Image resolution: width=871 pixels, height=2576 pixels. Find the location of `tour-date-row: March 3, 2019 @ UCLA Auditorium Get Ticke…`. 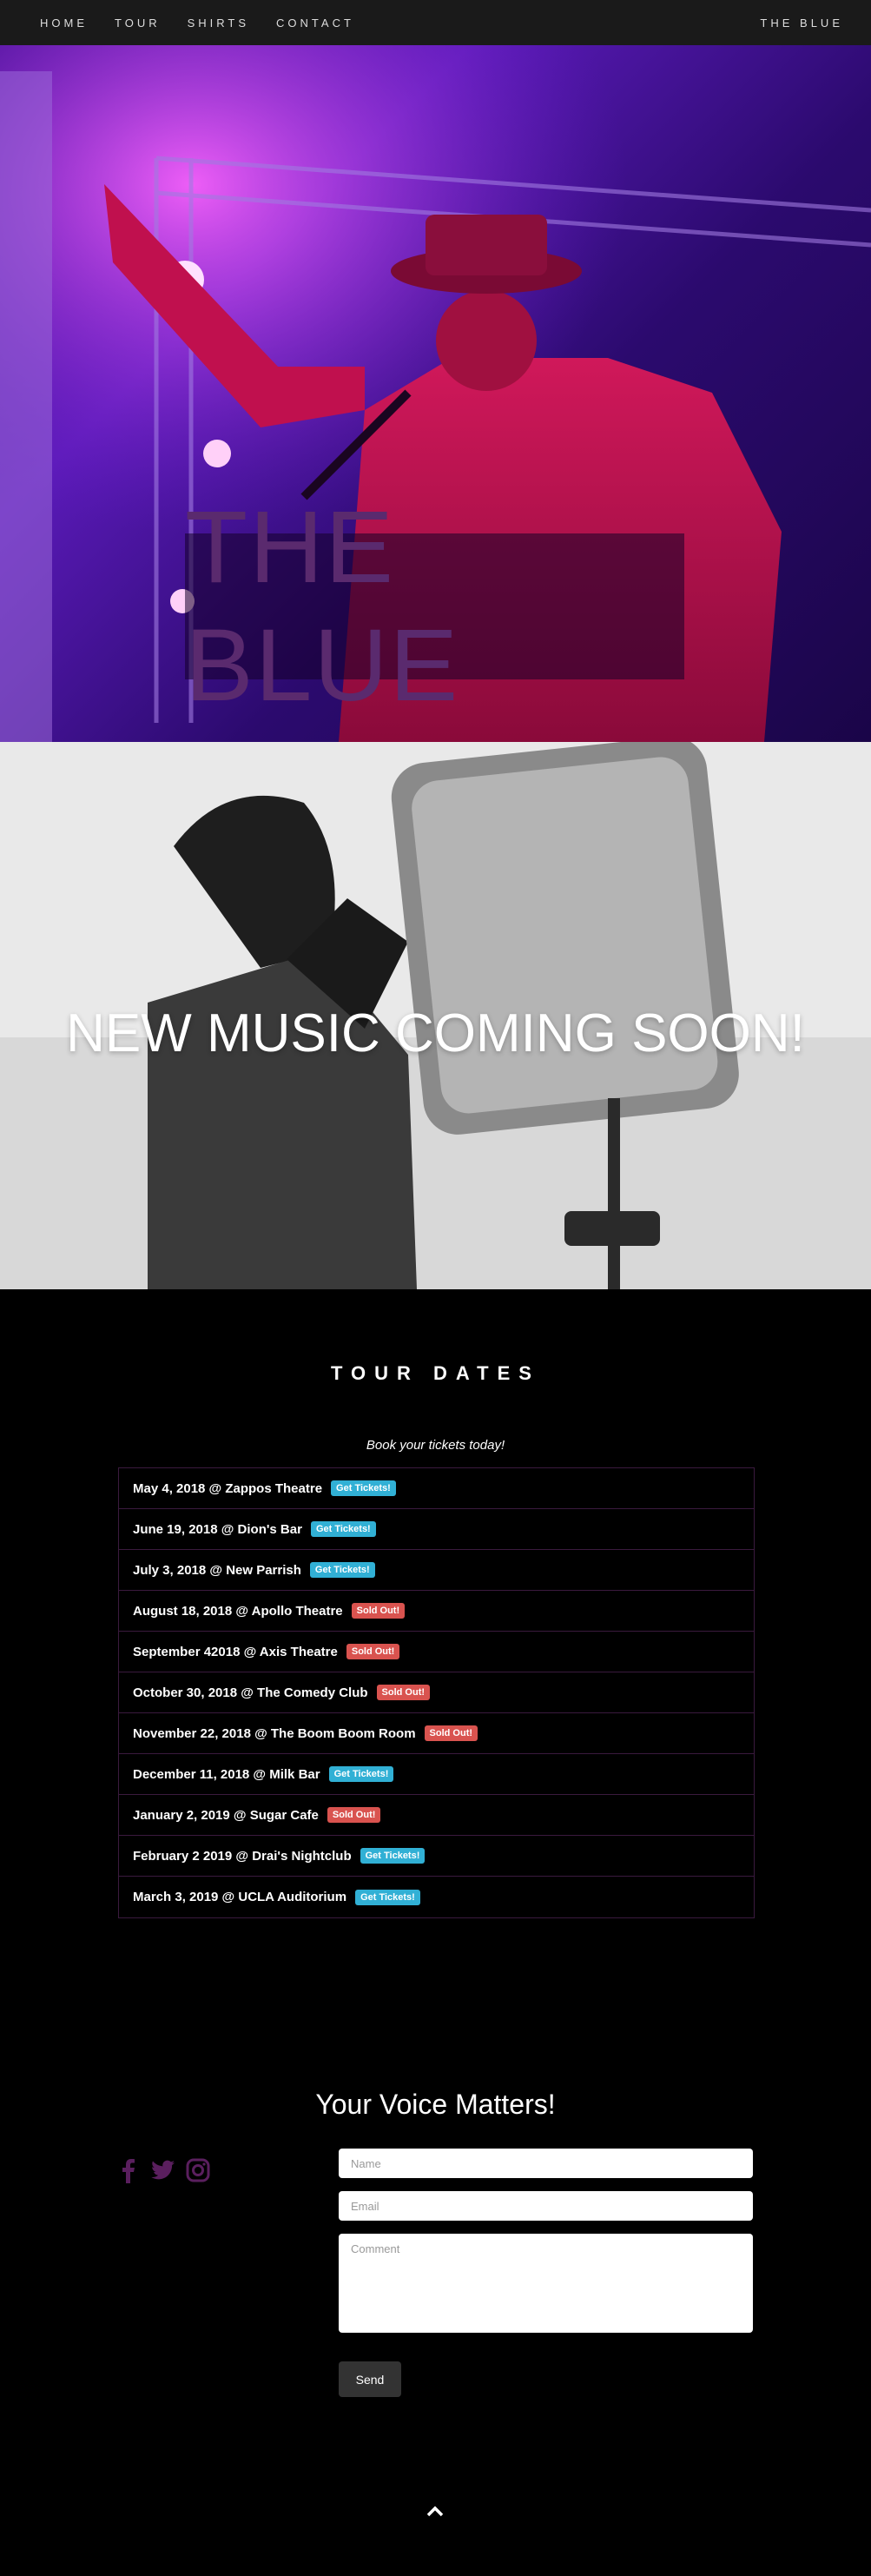

tour-date-row: March 3, 2019 @ UCLA Auditorium Get Ticke… is located at coordinates (436, 1897).